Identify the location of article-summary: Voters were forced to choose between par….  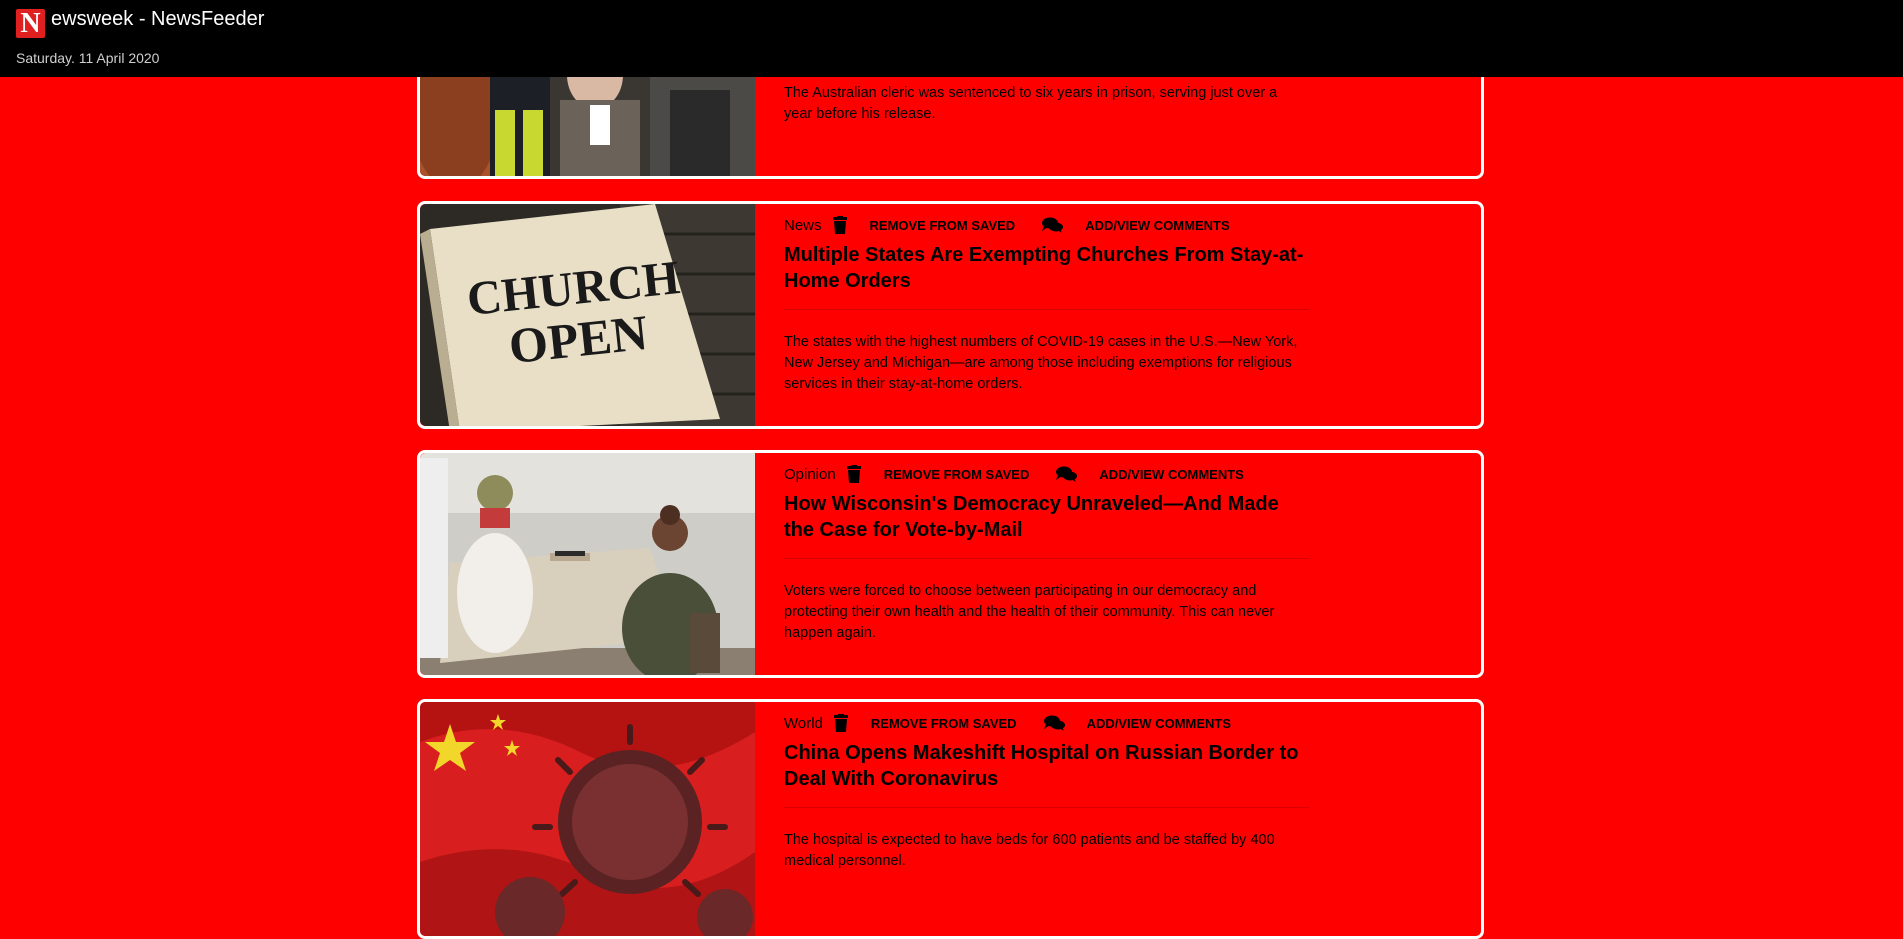
(1046, 612).